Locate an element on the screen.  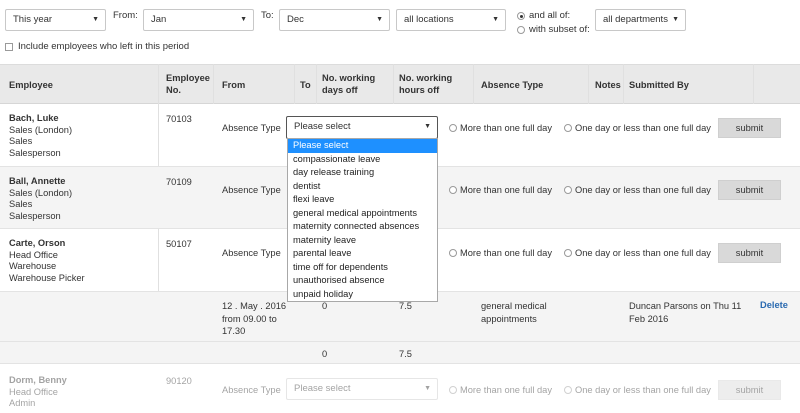
header-hours-off: No. working hours off is located at coordinates (426, 84).